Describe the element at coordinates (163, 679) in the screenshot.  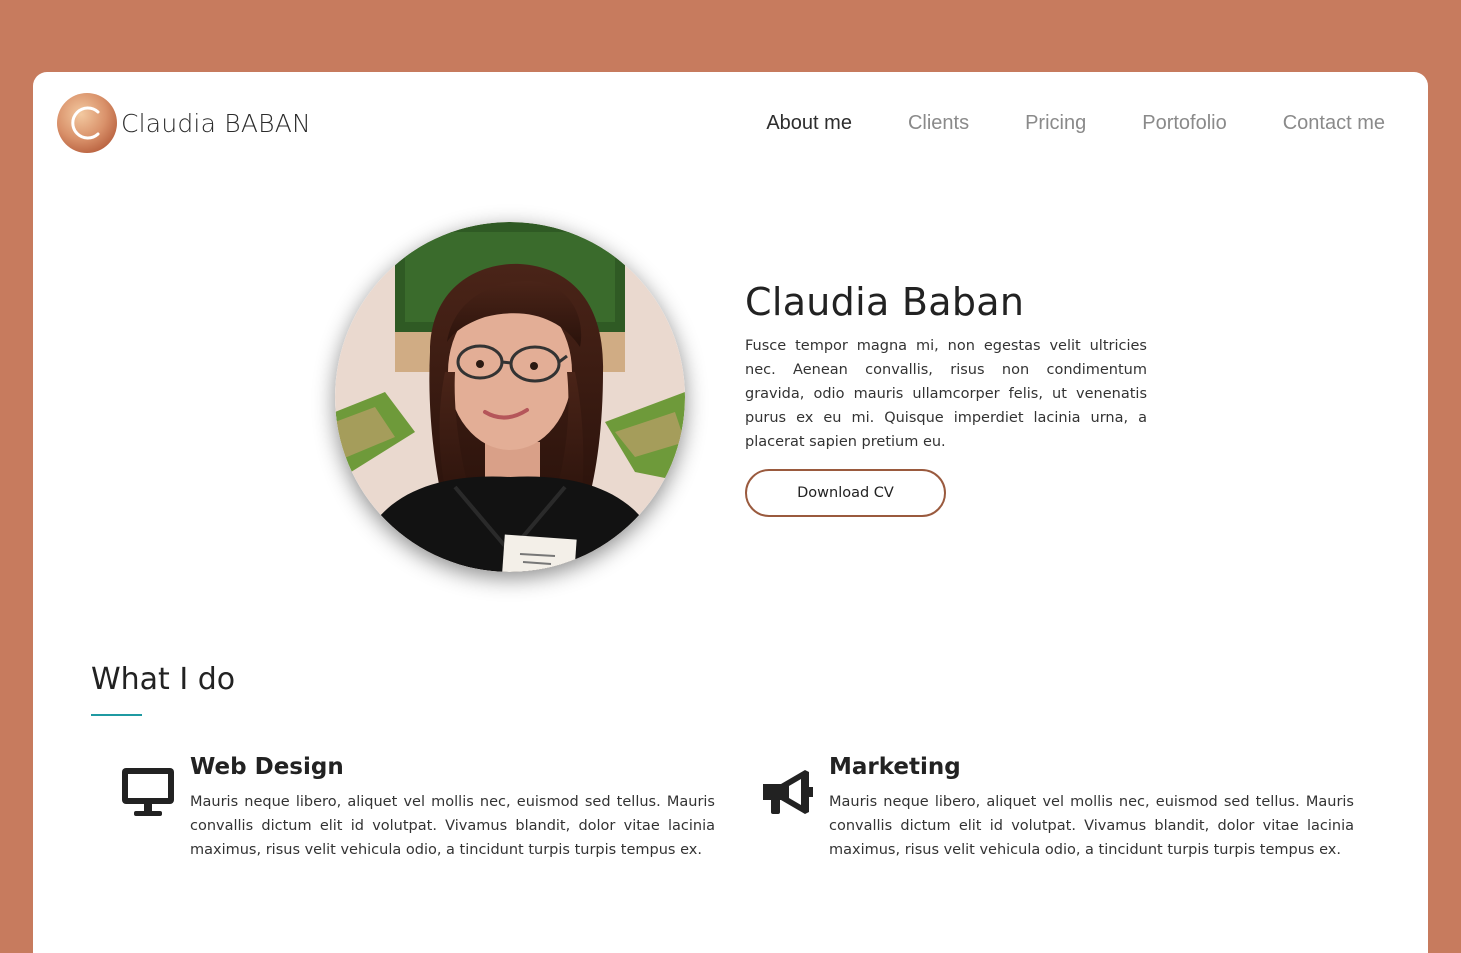
I see `section-title: What I do` at that location.